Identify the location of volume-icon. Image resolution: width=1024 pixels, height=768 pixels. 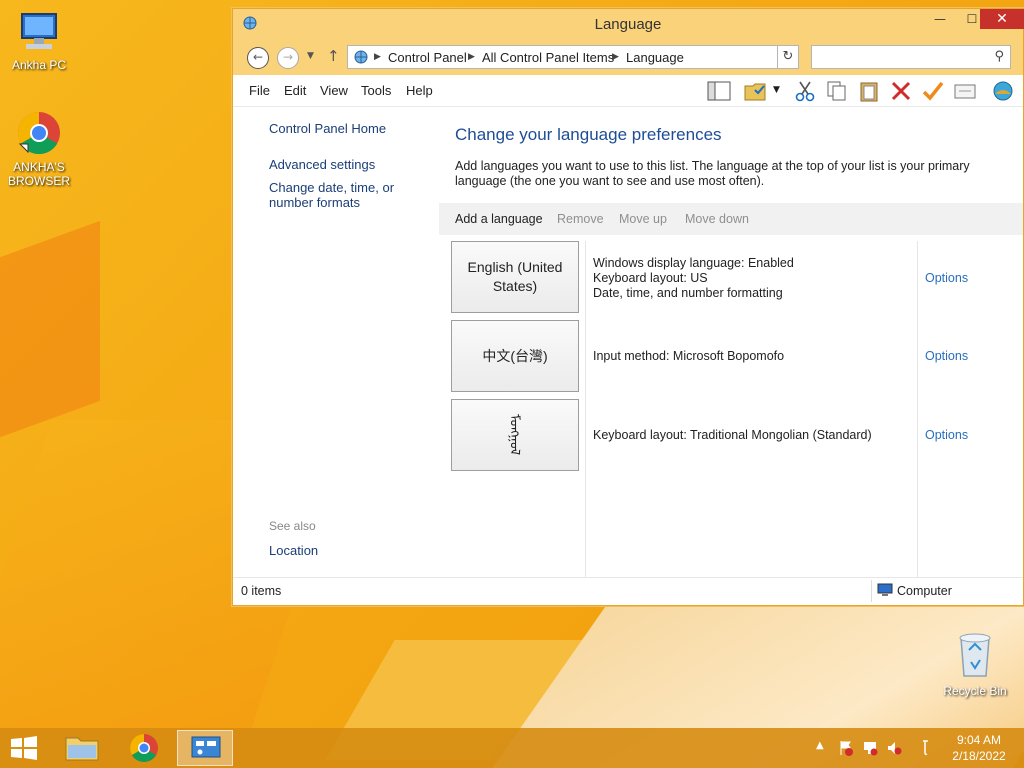
(894, 748).